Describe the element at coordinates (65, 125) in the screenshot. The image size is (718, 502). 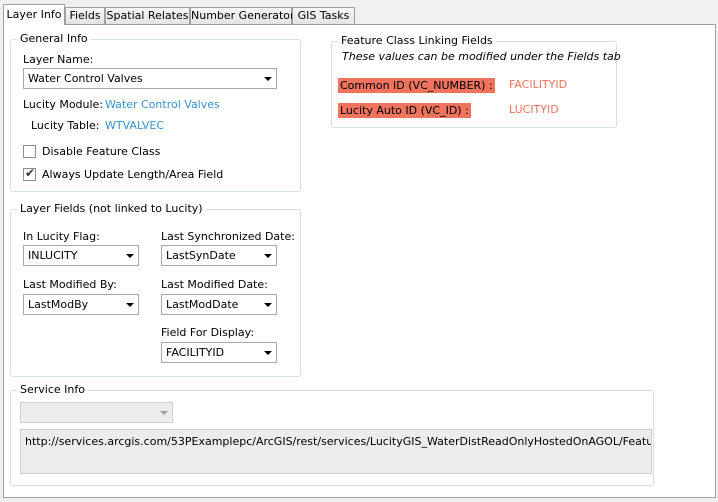
I see `lucity-table-label: Lucity Table:` at that location.